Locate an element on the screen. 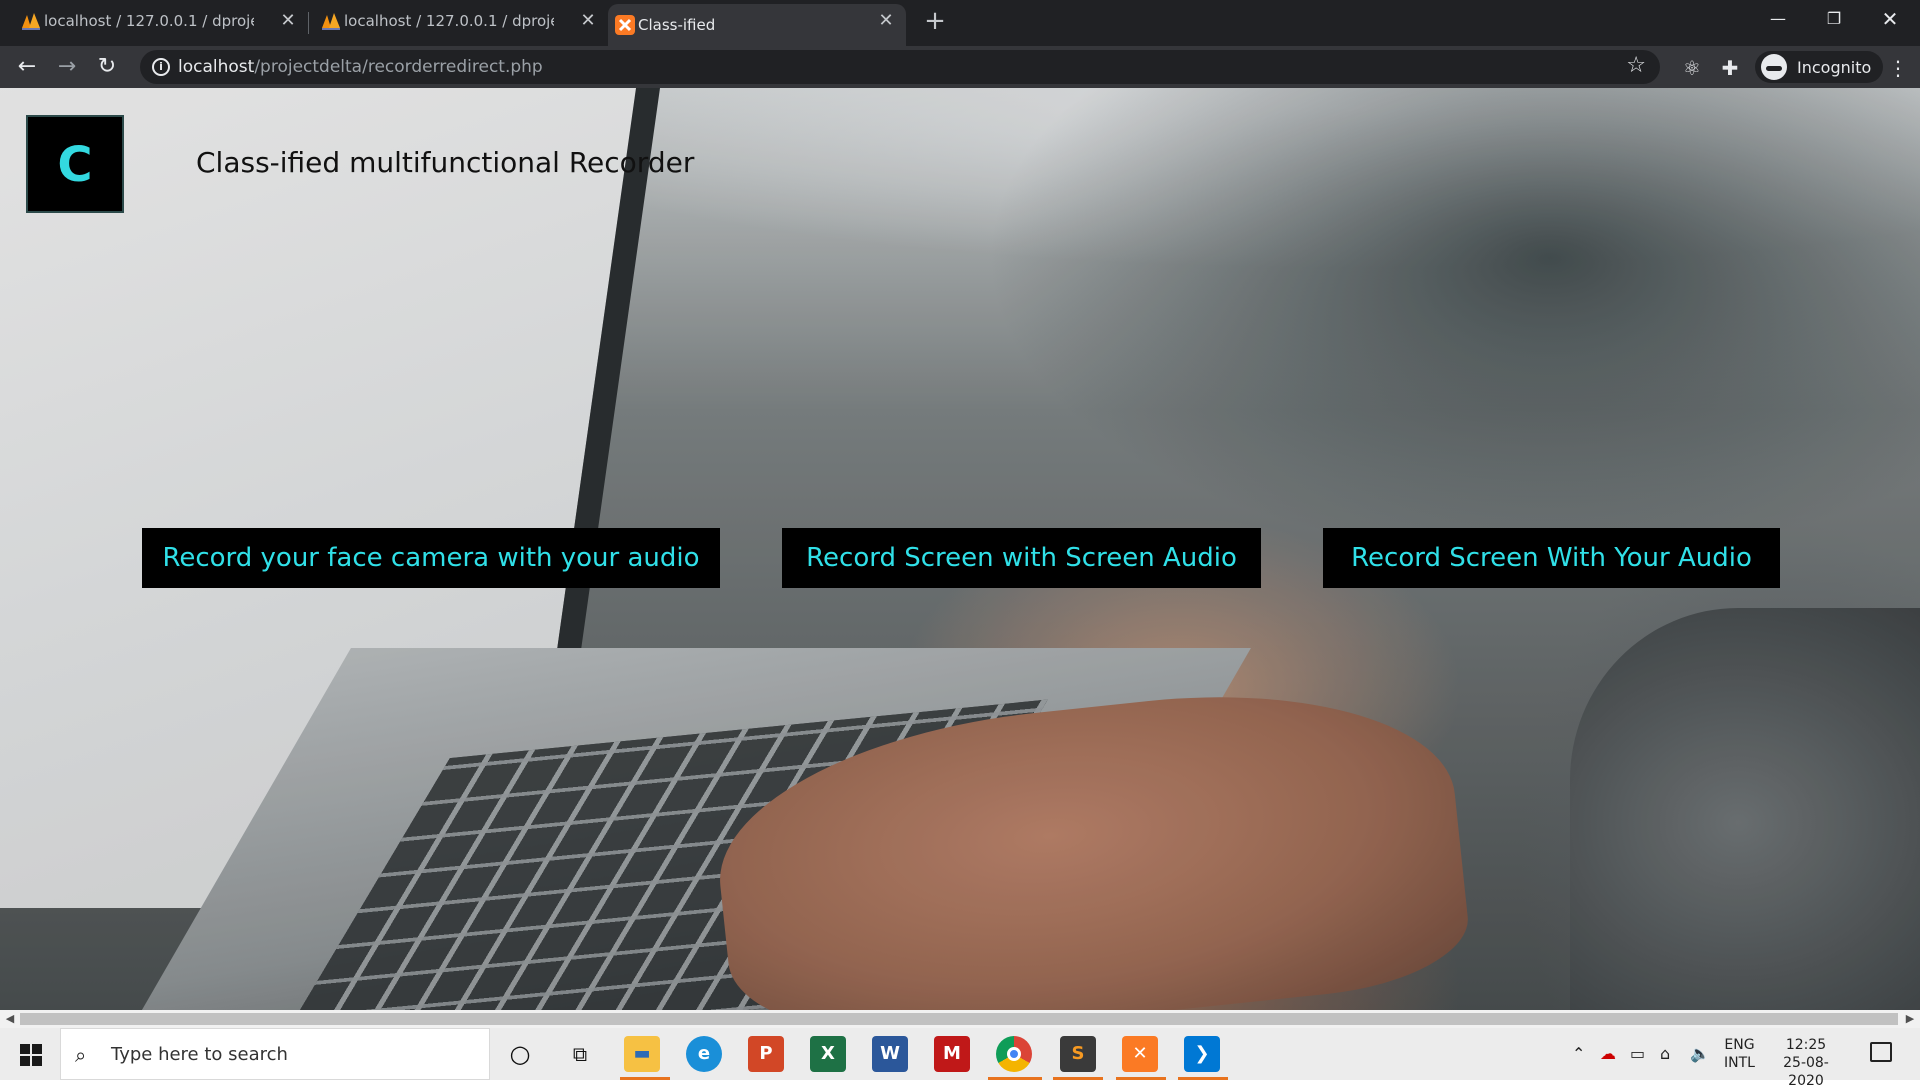 Image resolution: width=1920 pixels, height=1090 pixels. forward-arrow-icon: → is located at coordinates (67, 67).